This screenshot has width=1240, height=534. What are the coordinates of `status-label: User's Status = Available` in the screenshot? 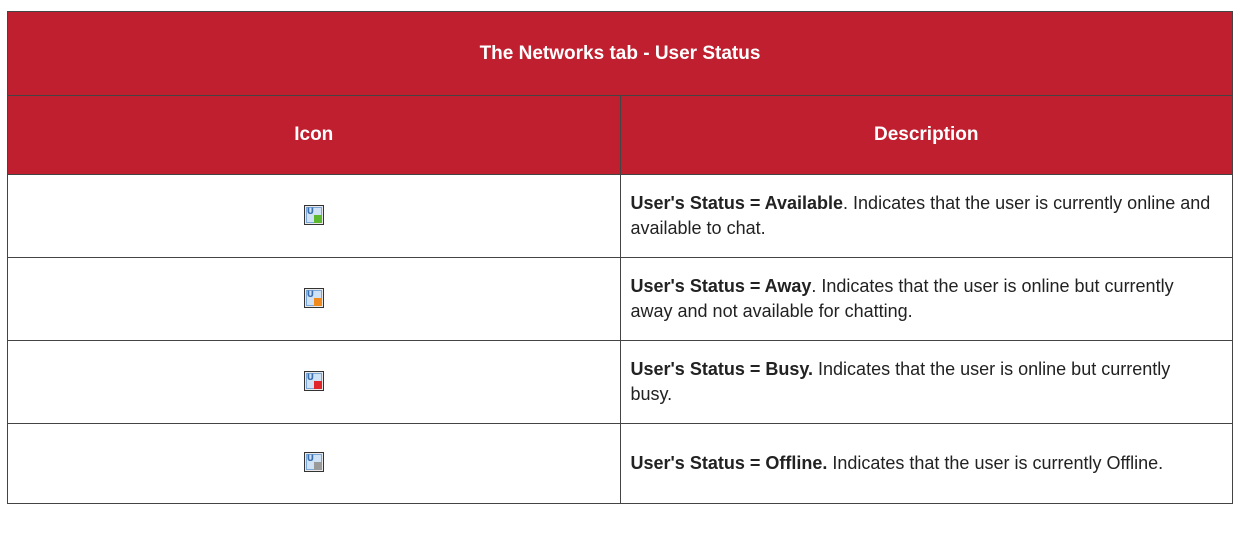 It's located at (737, 203).